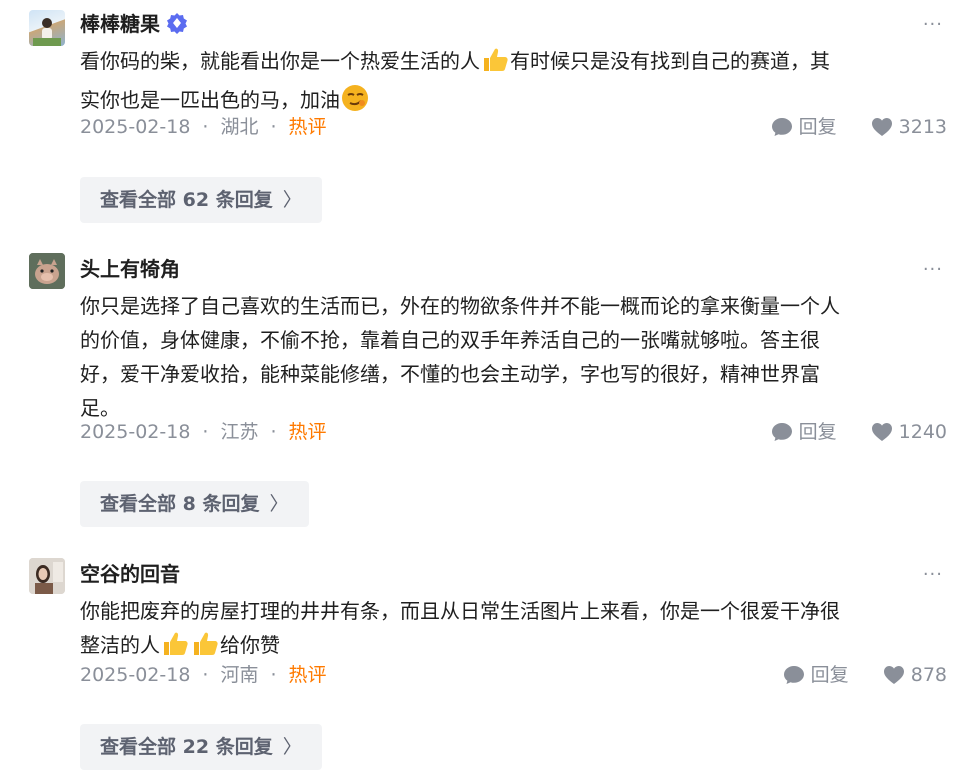 The height and width of the screenshot is (784, 973). I want to click on comment-meta: 2025-02-18 · 湖北 · 热评 回复 3213, so click(513, 127).